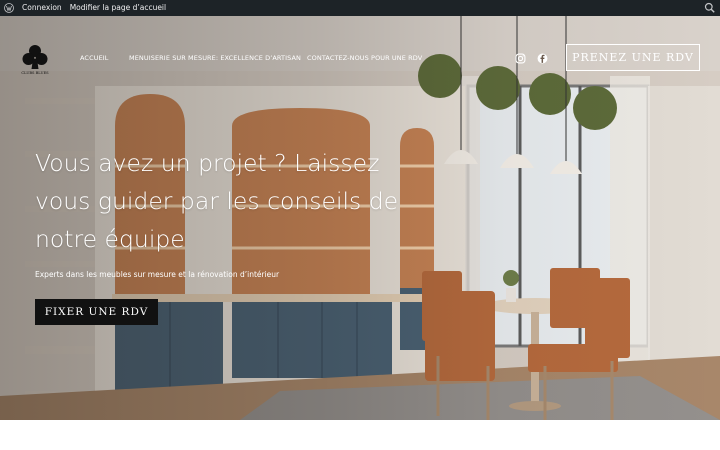 The height and width of the screenshot is (450, 720). I want to click on wordpress-logo-icon, so click(9, 8).